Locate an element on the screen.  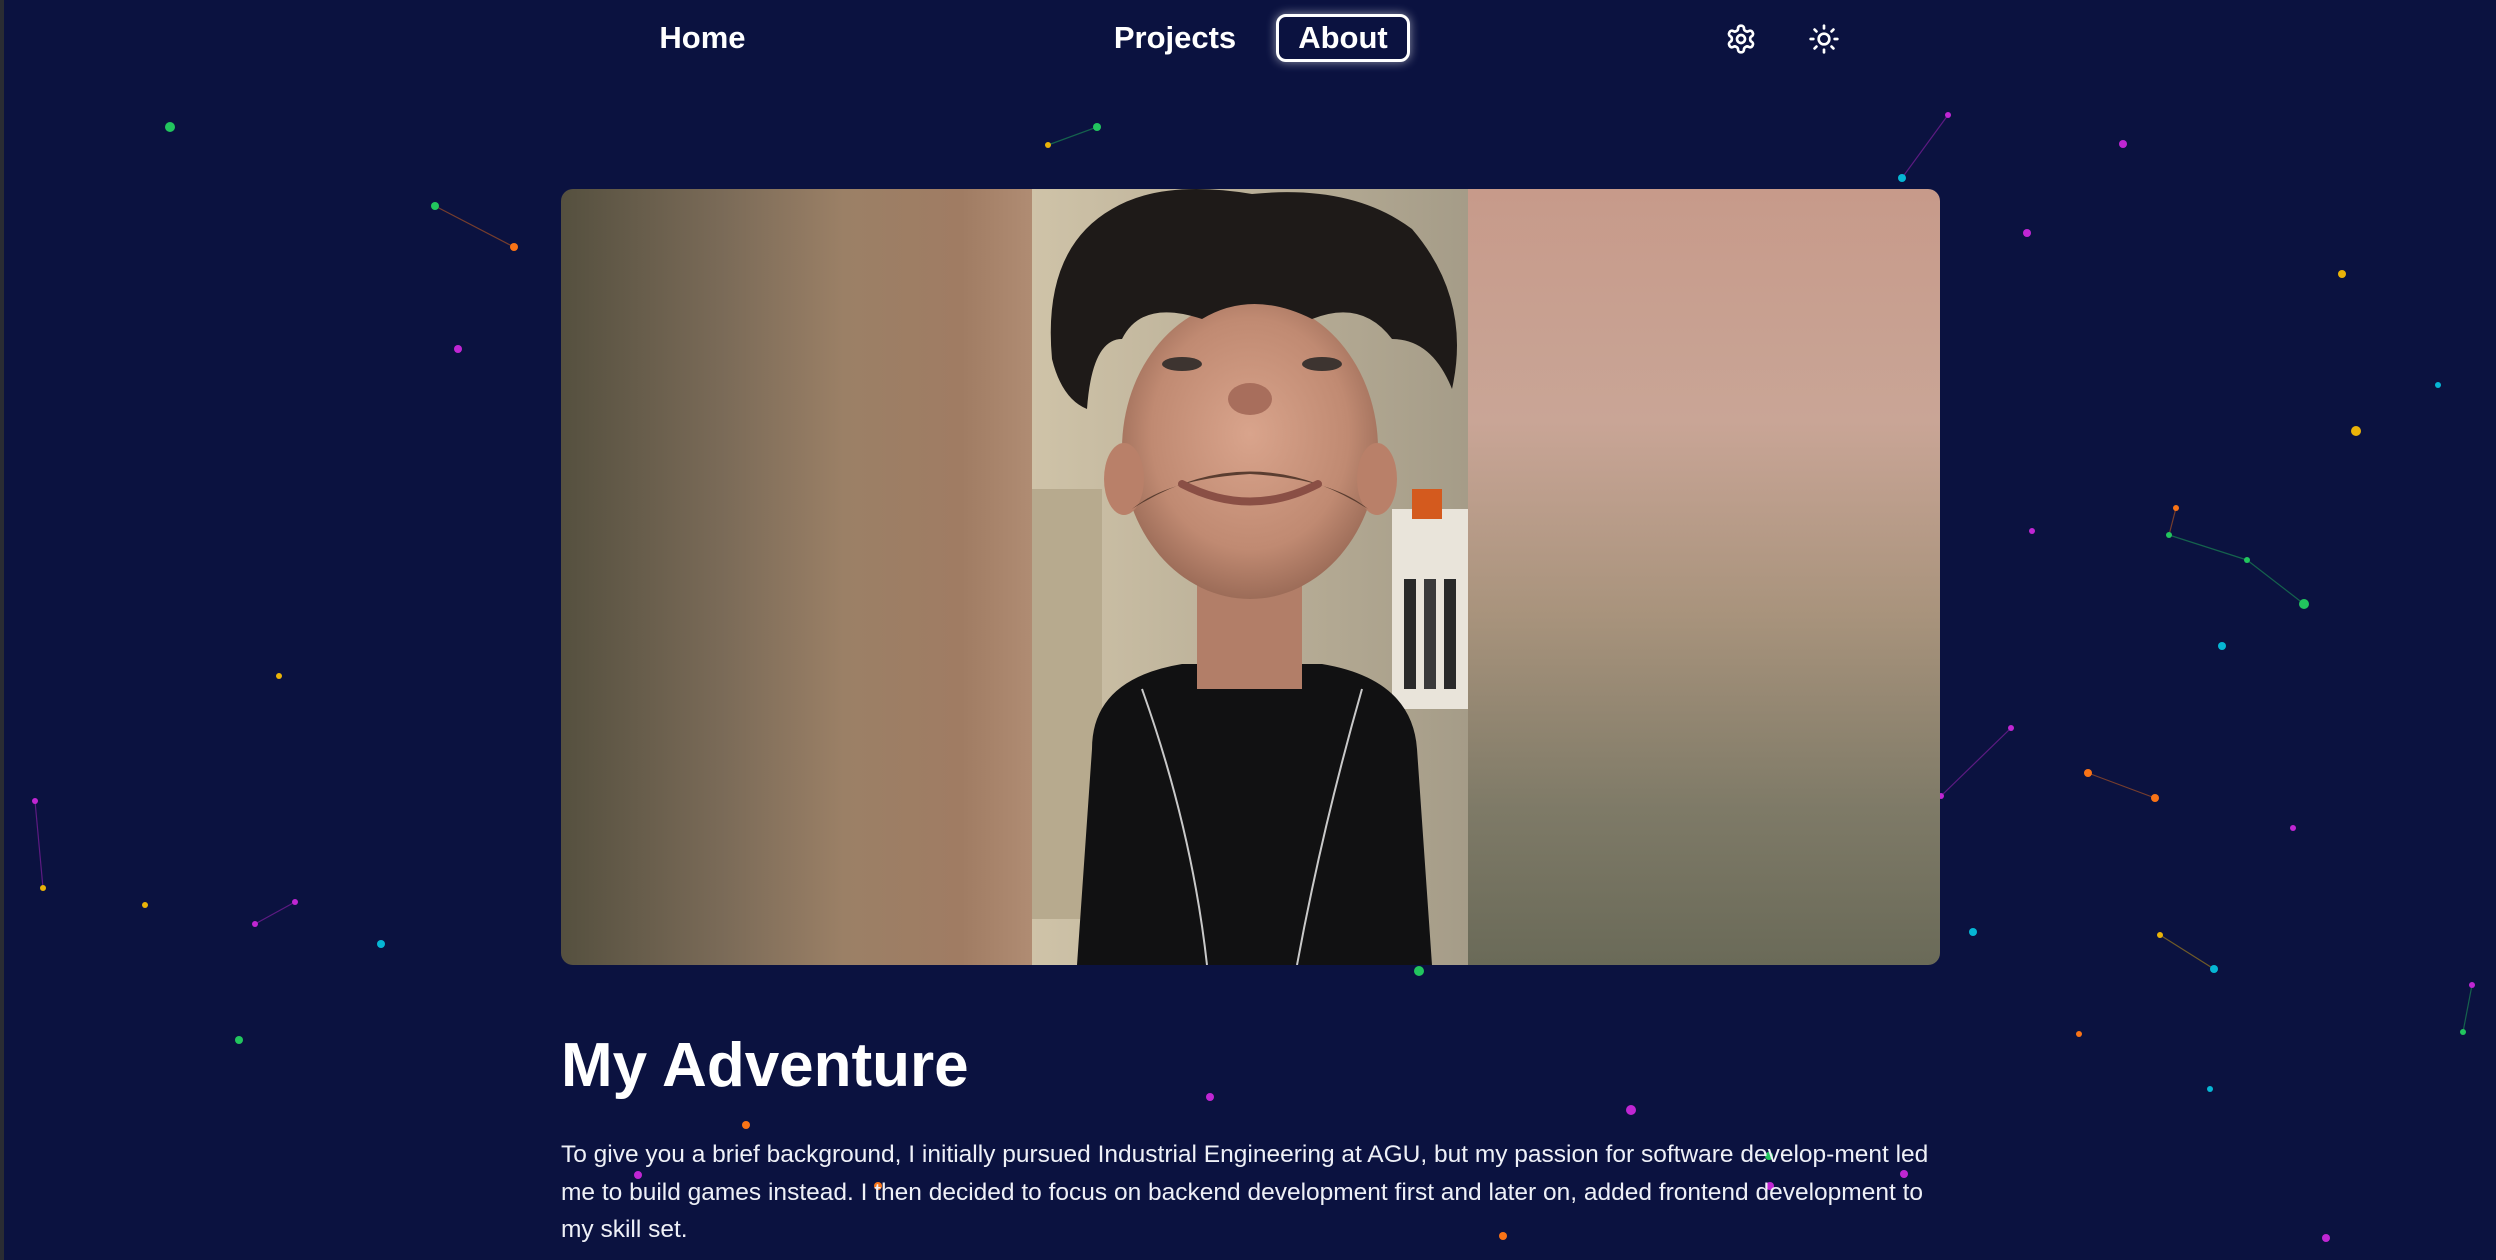
top-navigation: Home Projects About is located at coordinates (1248, 39).